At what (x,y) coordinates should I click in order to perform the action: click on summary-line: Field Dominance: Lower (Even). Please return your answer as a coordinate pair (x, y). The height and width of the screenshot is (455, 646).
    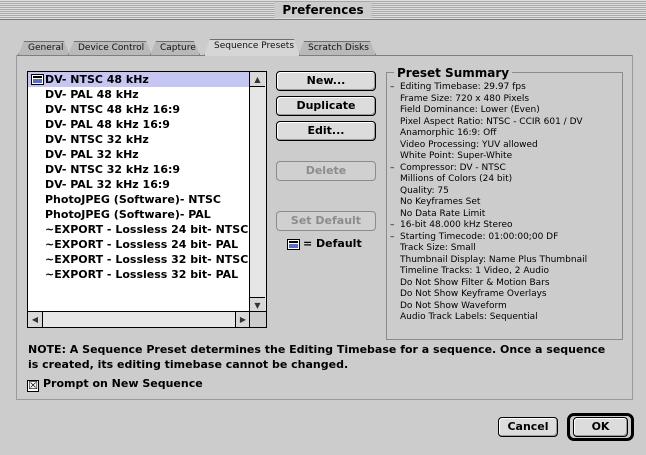
    Looking at the image, I should click on (470, 110).